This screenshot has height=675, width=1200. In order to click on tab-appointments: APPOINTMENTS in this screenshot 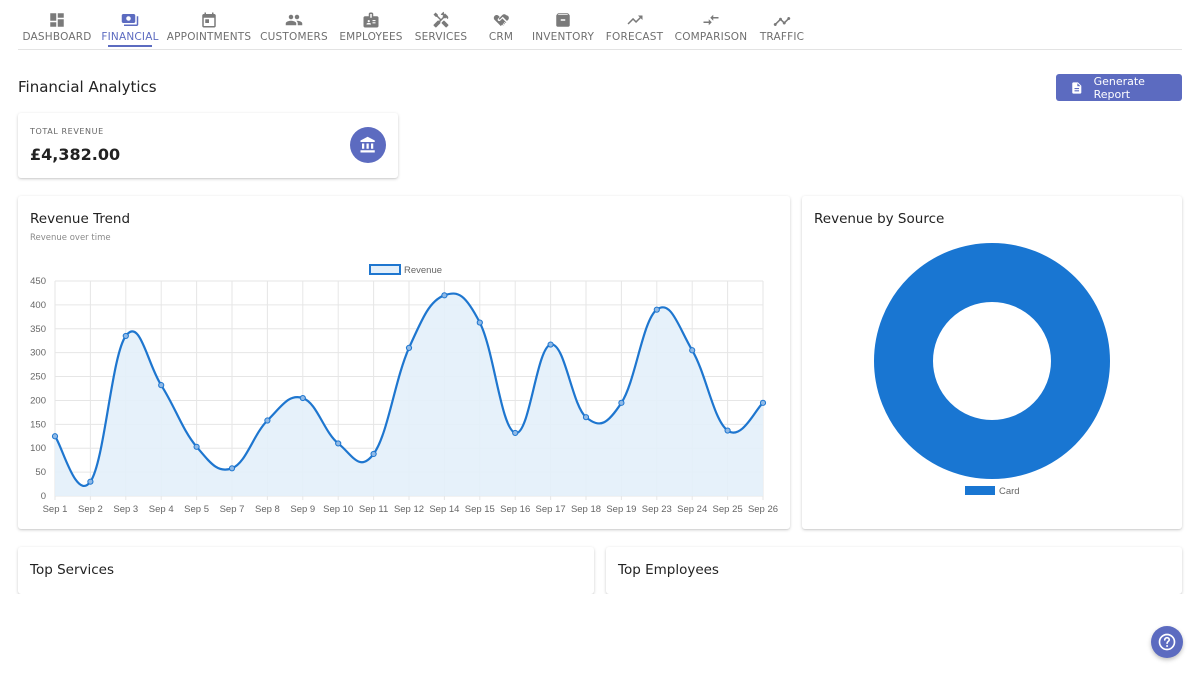, I will do `click(209, 25)`.